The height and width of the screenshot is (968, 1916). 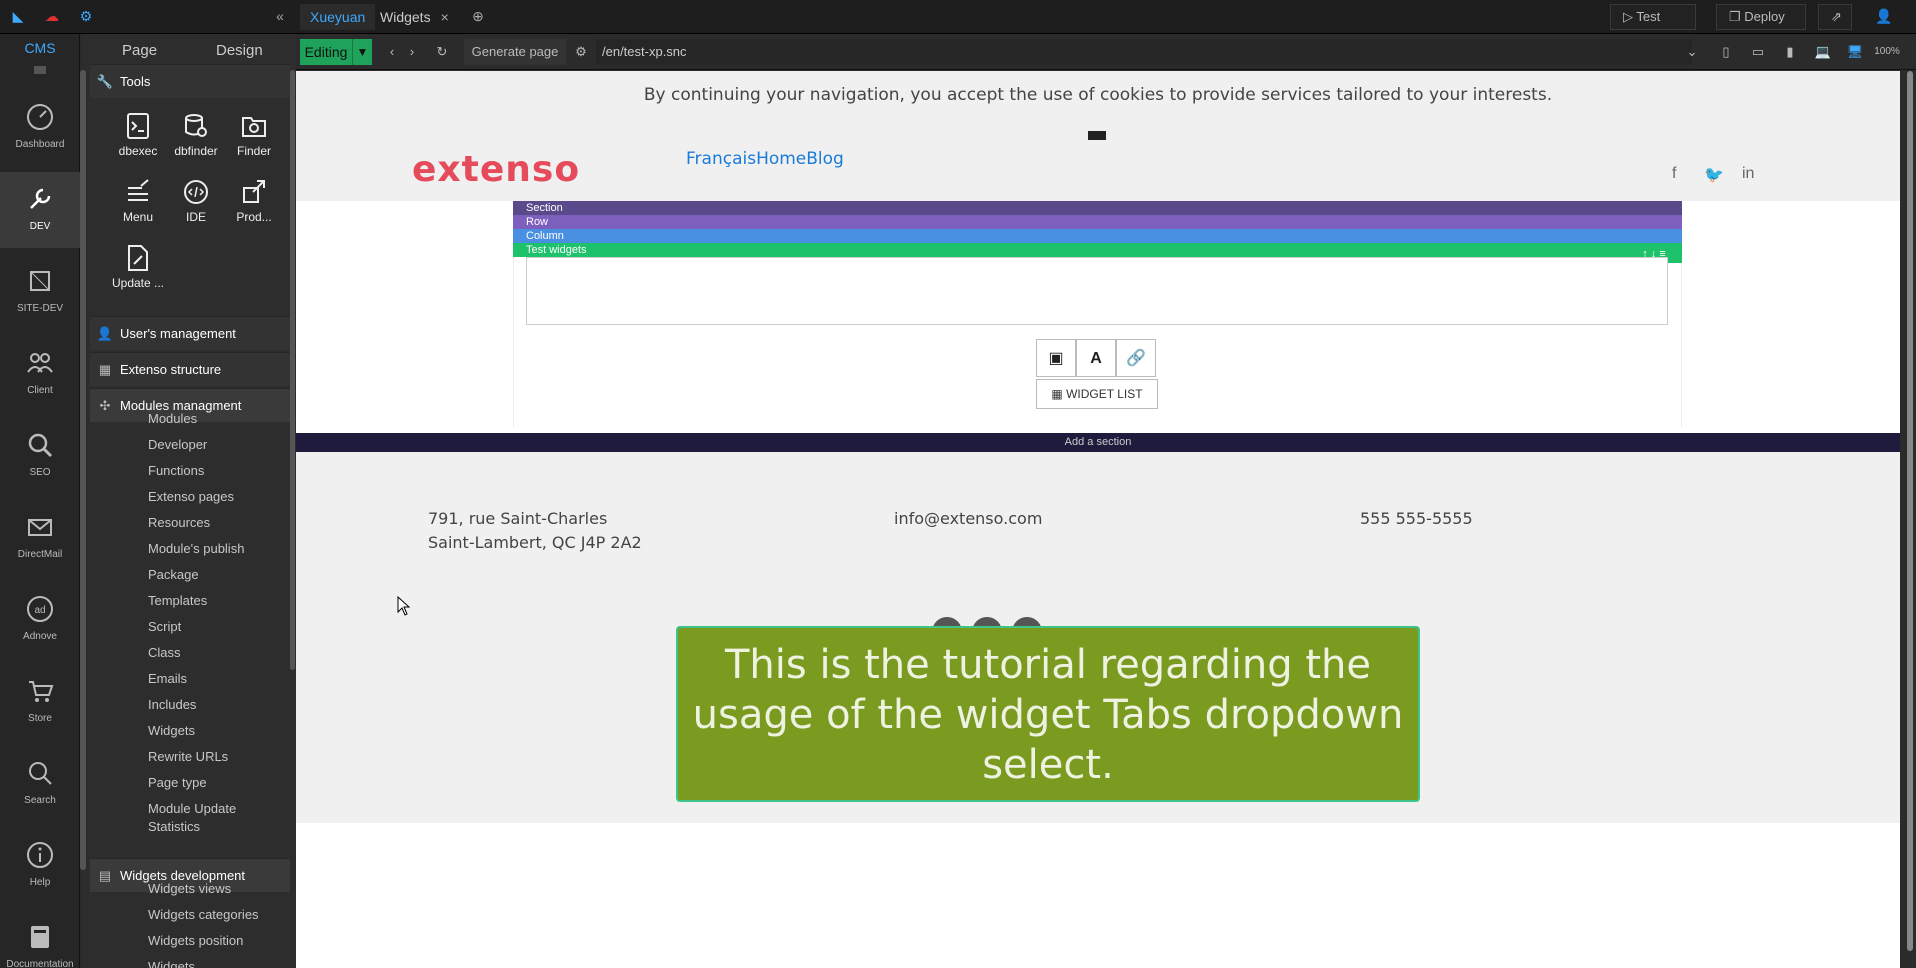 I want to click on forward-icon: ›, so click(x=412, y=52).